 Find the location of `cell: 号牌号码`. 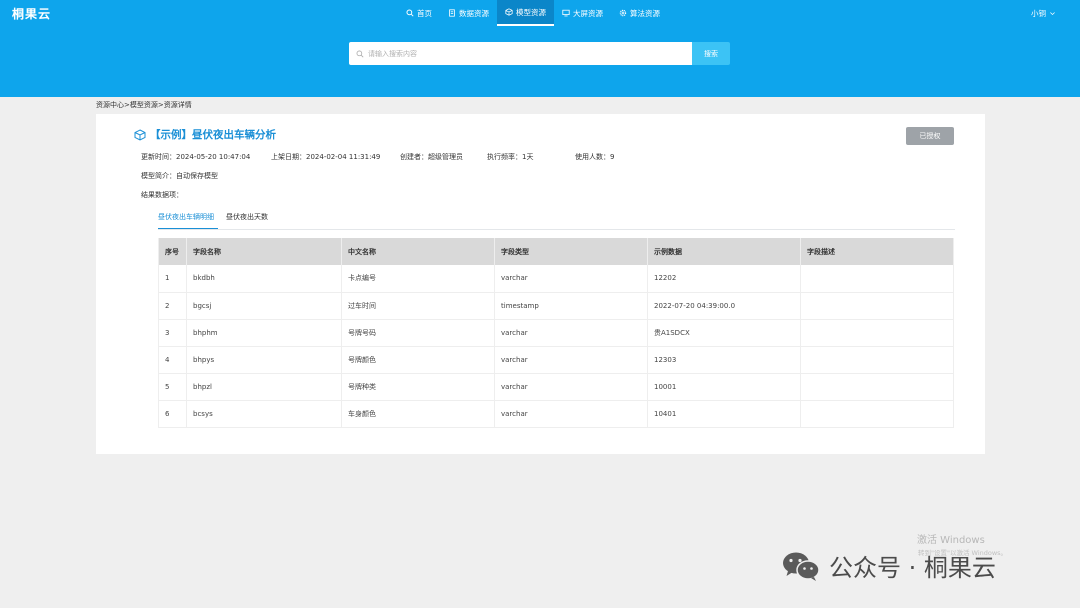

cell: 号牌号码 is located at coordinates (418, 333).